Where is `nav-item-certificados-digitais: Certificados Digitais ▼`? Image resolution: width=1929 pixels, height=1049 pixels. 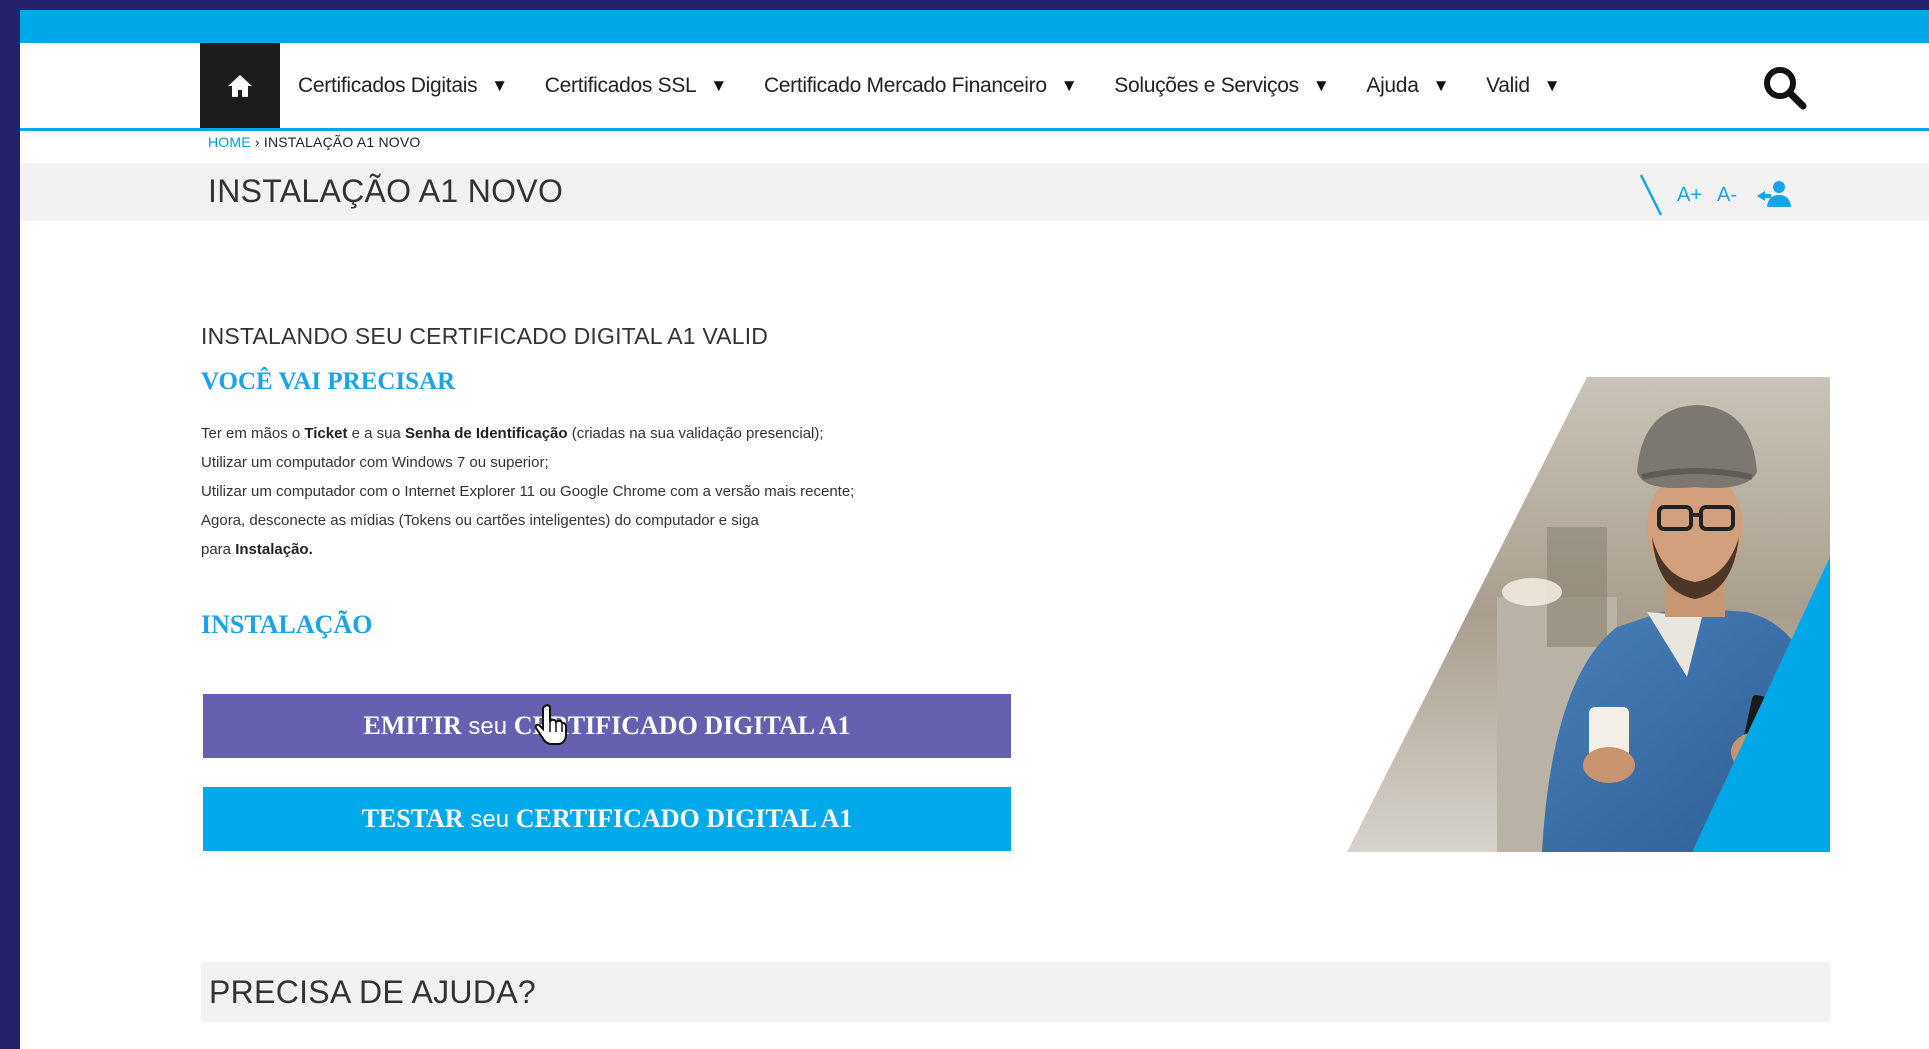 nav-item-certificados-digitais: Certificados Digitais ▼ is located at coordinates (403, 86).